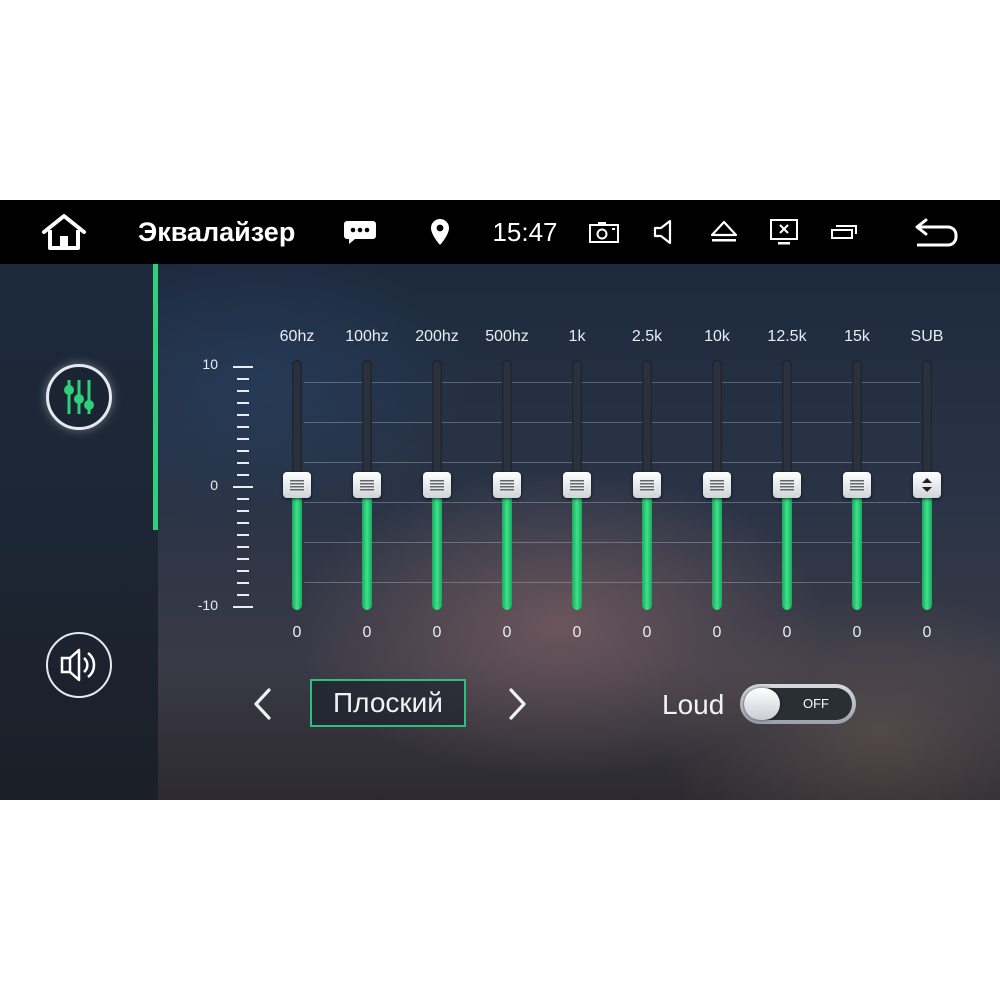 The width and height of the screenshot is (1000, 1000). What do you see at coordinates (367, 336) in the screenshot?
I see `band-label: 100hz` at bounding box center [367, 336].